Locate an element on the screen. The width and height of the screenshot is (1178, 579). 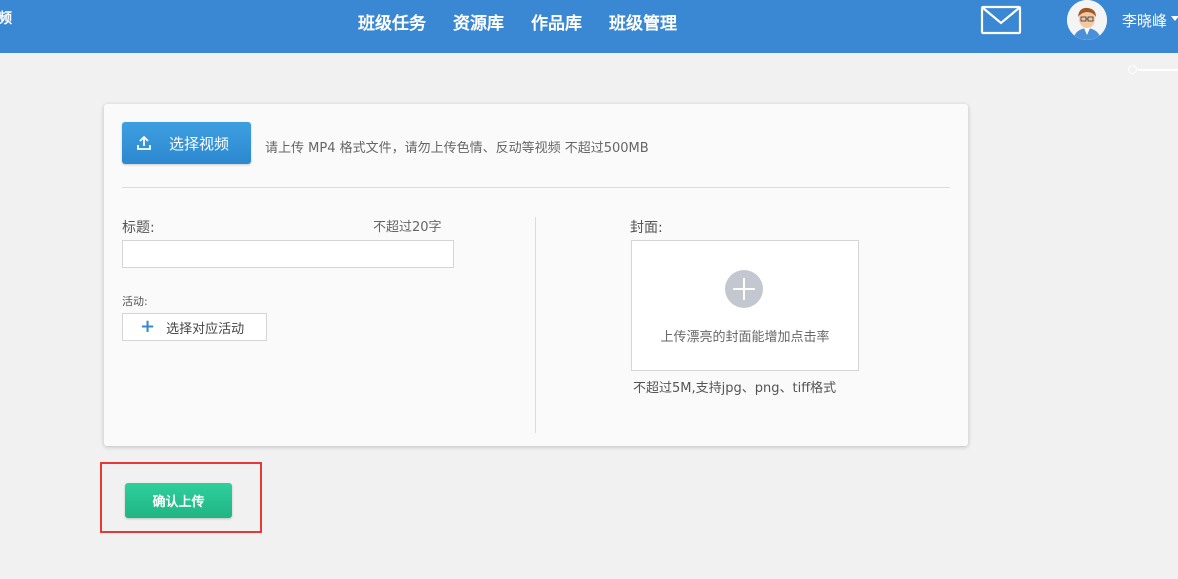
title-limit-hint: 不超过20字 is located at coordinates (407, 227).